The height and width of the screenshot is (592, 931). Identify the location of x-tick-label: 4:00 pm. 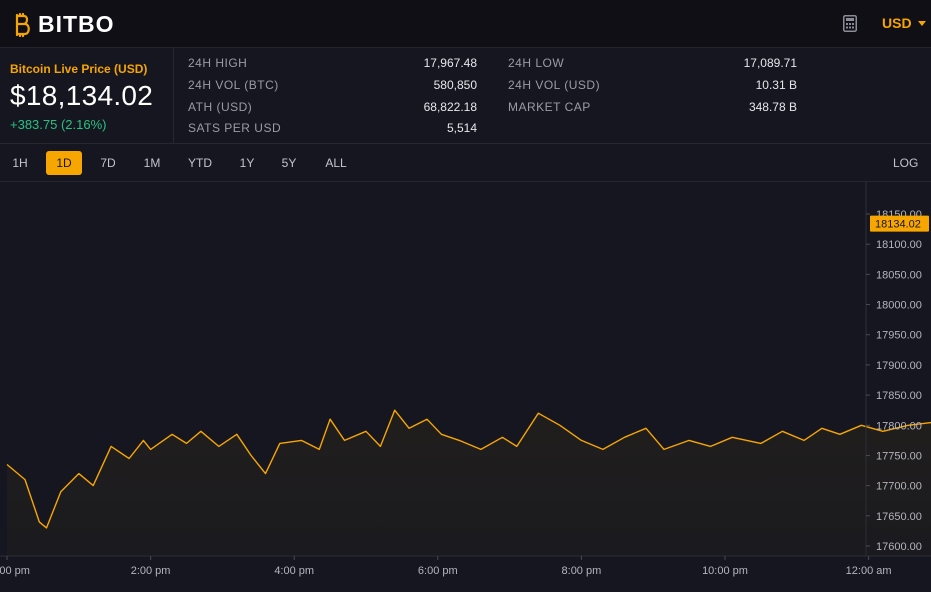
(294, 571).